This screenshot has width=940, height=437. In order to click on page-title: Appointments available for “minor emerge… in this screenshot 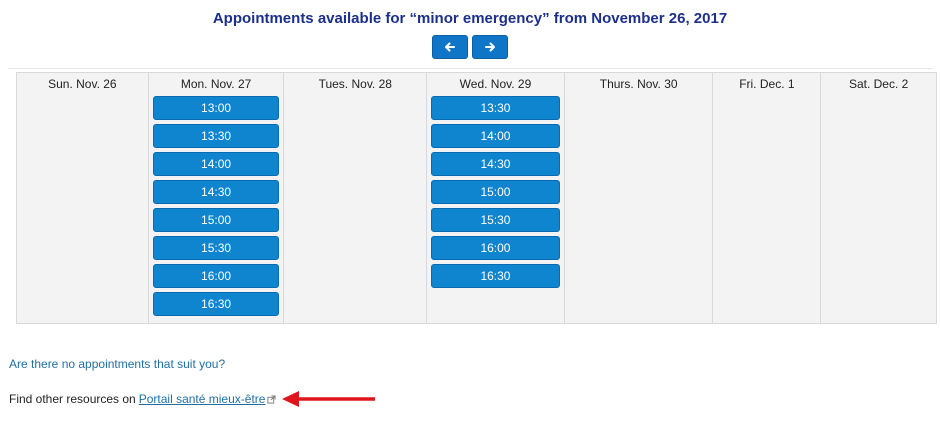, I will do `click(470, 18)`.